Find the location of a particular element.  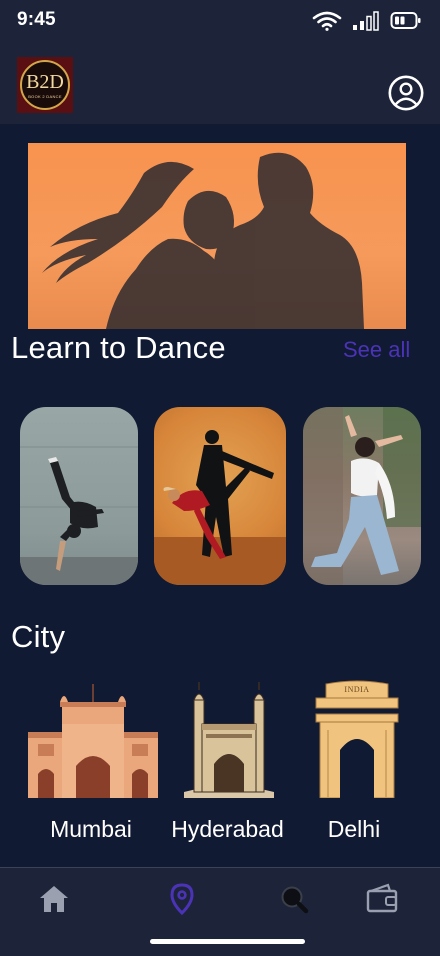

profile-button is located at coordinates (406, 93).